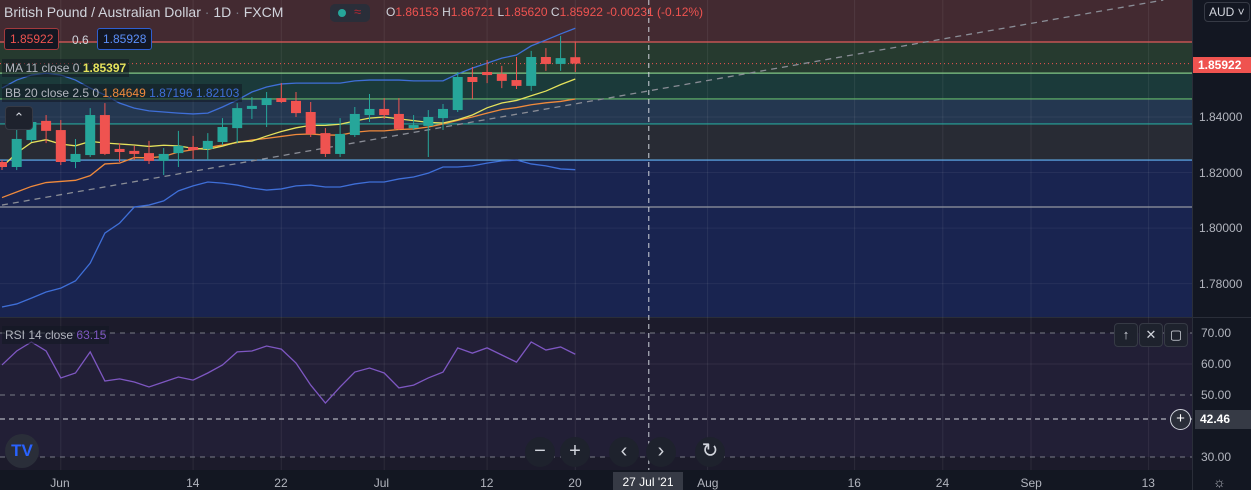 This screenshot has width=1251, height=490. I want to click on open-label: O, so click(391, 12).